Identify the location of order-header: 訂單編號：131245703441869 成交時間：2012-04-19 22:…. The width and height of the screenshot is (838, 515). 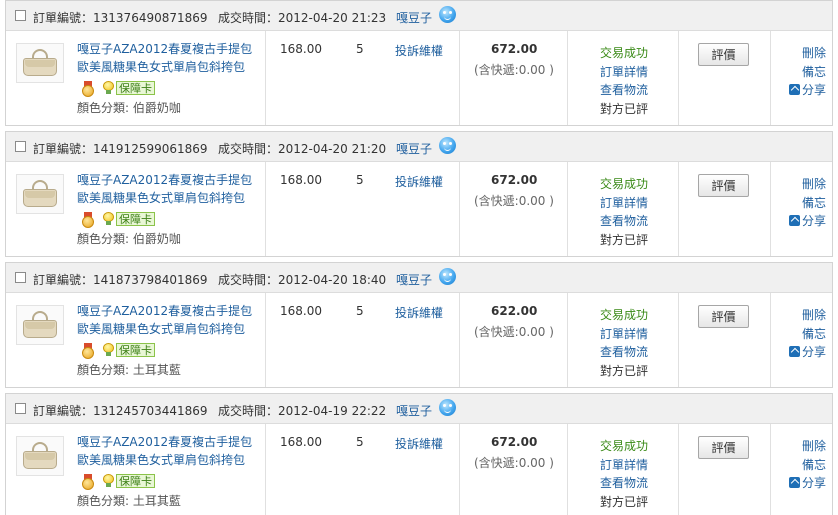
(419, 409).